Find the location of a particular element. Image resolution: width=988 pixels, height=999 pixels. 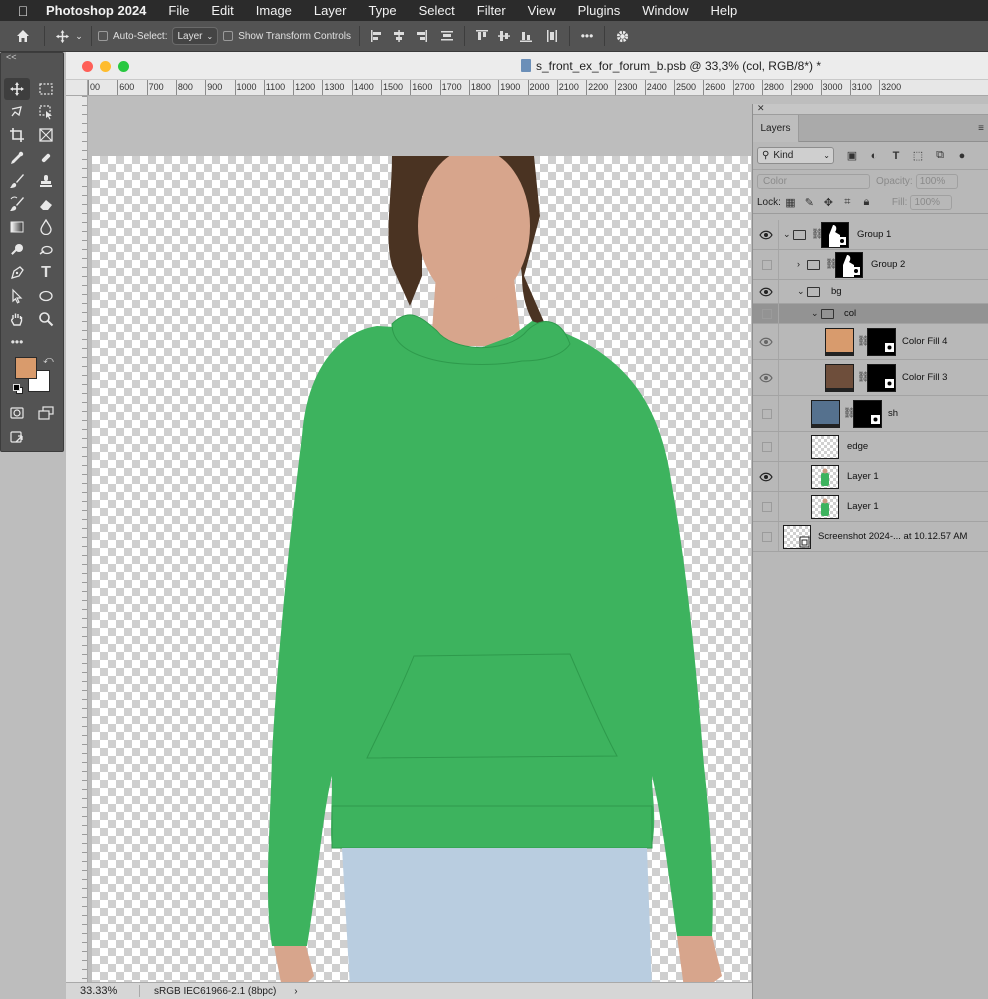

auto-select-dropdown: Layer ⌄ is located at coordinates (195, 36).